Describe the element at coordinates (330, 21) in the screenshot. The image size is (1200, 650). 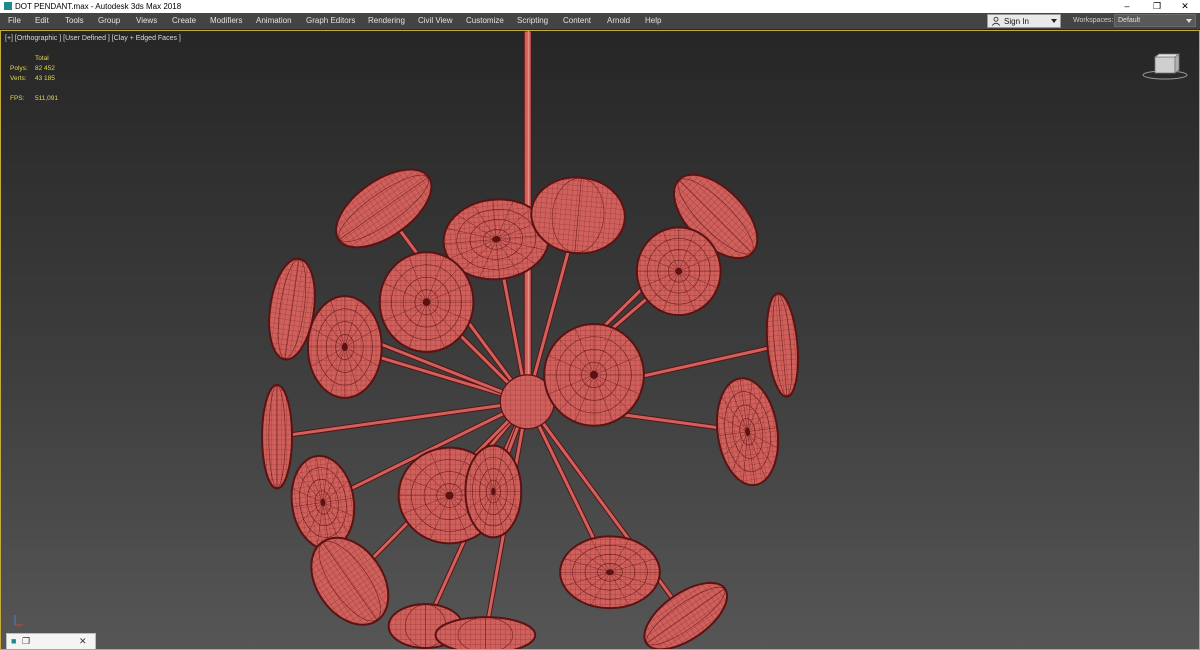
I see `menu-graph-editors: Graph Editors` at that location.